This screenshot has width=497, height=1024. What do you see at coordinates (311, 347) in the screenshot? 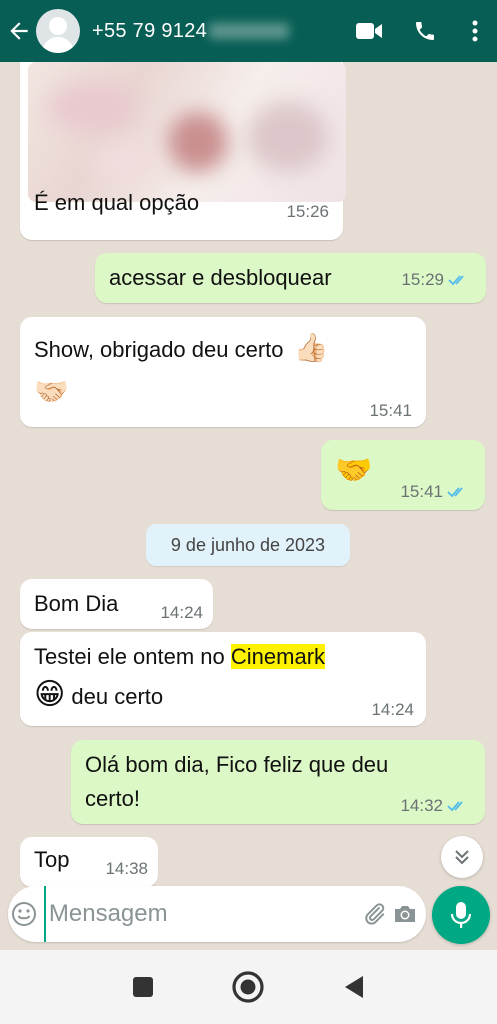
I see `thumbs-up-emoji: 👍🏻` at bounding box center [311, 347].